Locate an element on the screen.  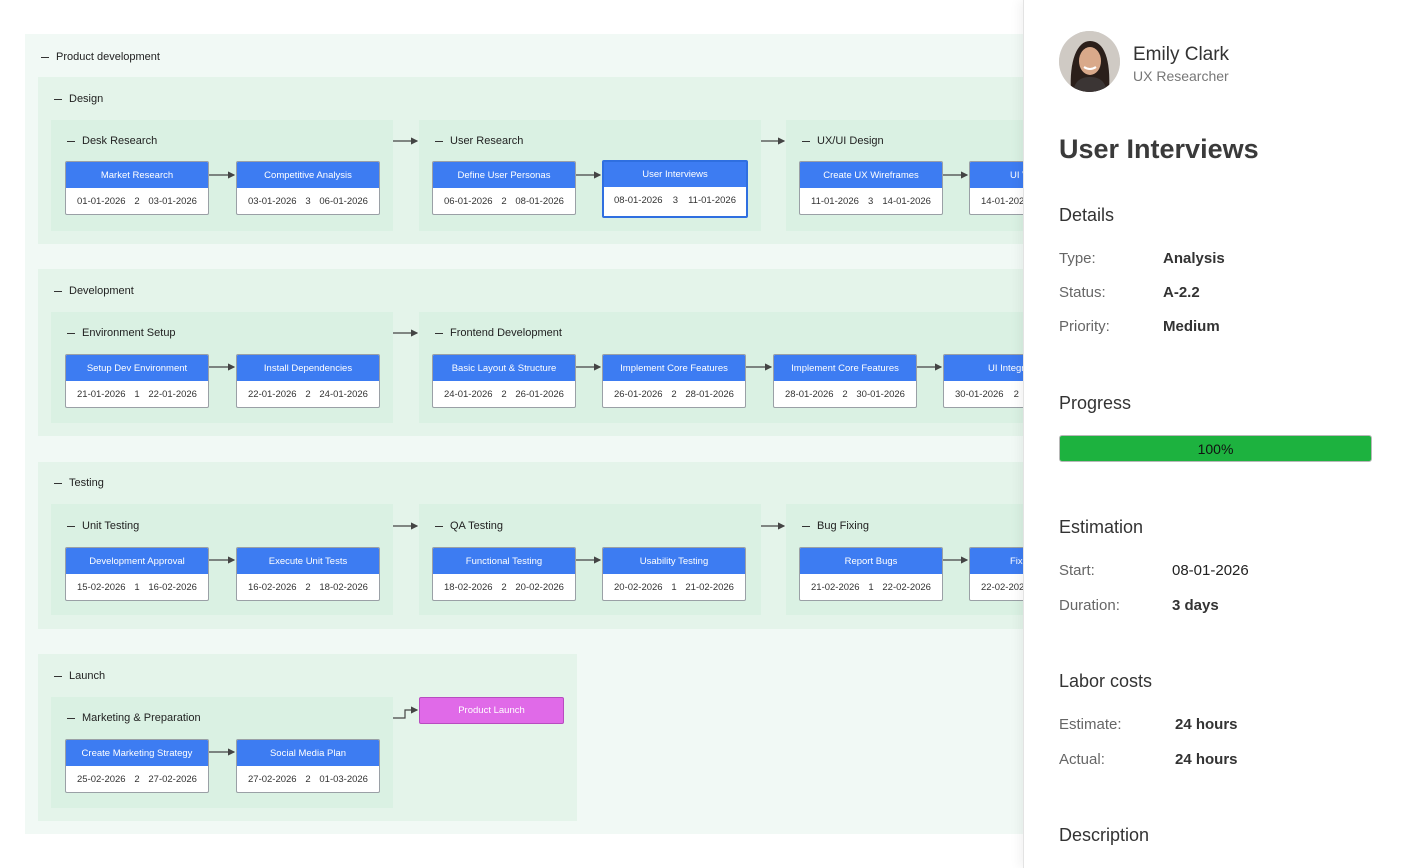
project-title: Product development is located at coordinates (100, 57).